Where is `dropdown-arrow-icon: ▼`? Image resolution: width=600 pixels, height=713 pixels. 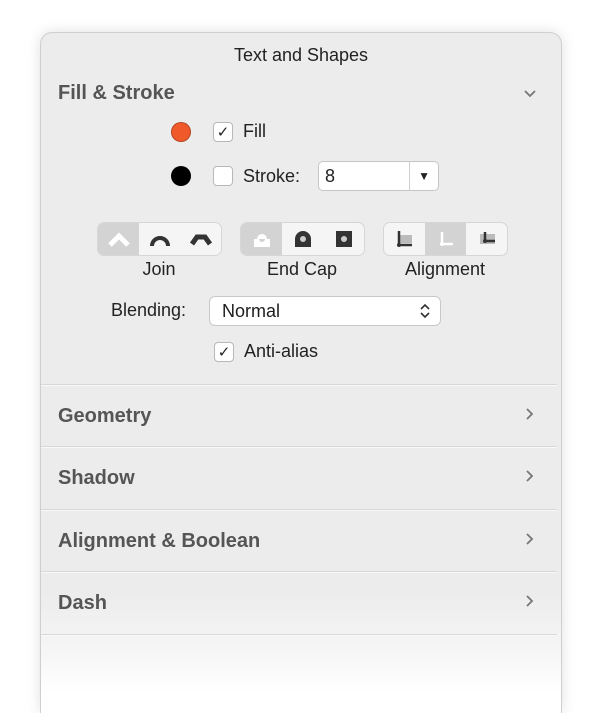 dropdown-arrow-icon: ▼ is located at coordinates (424, 176).